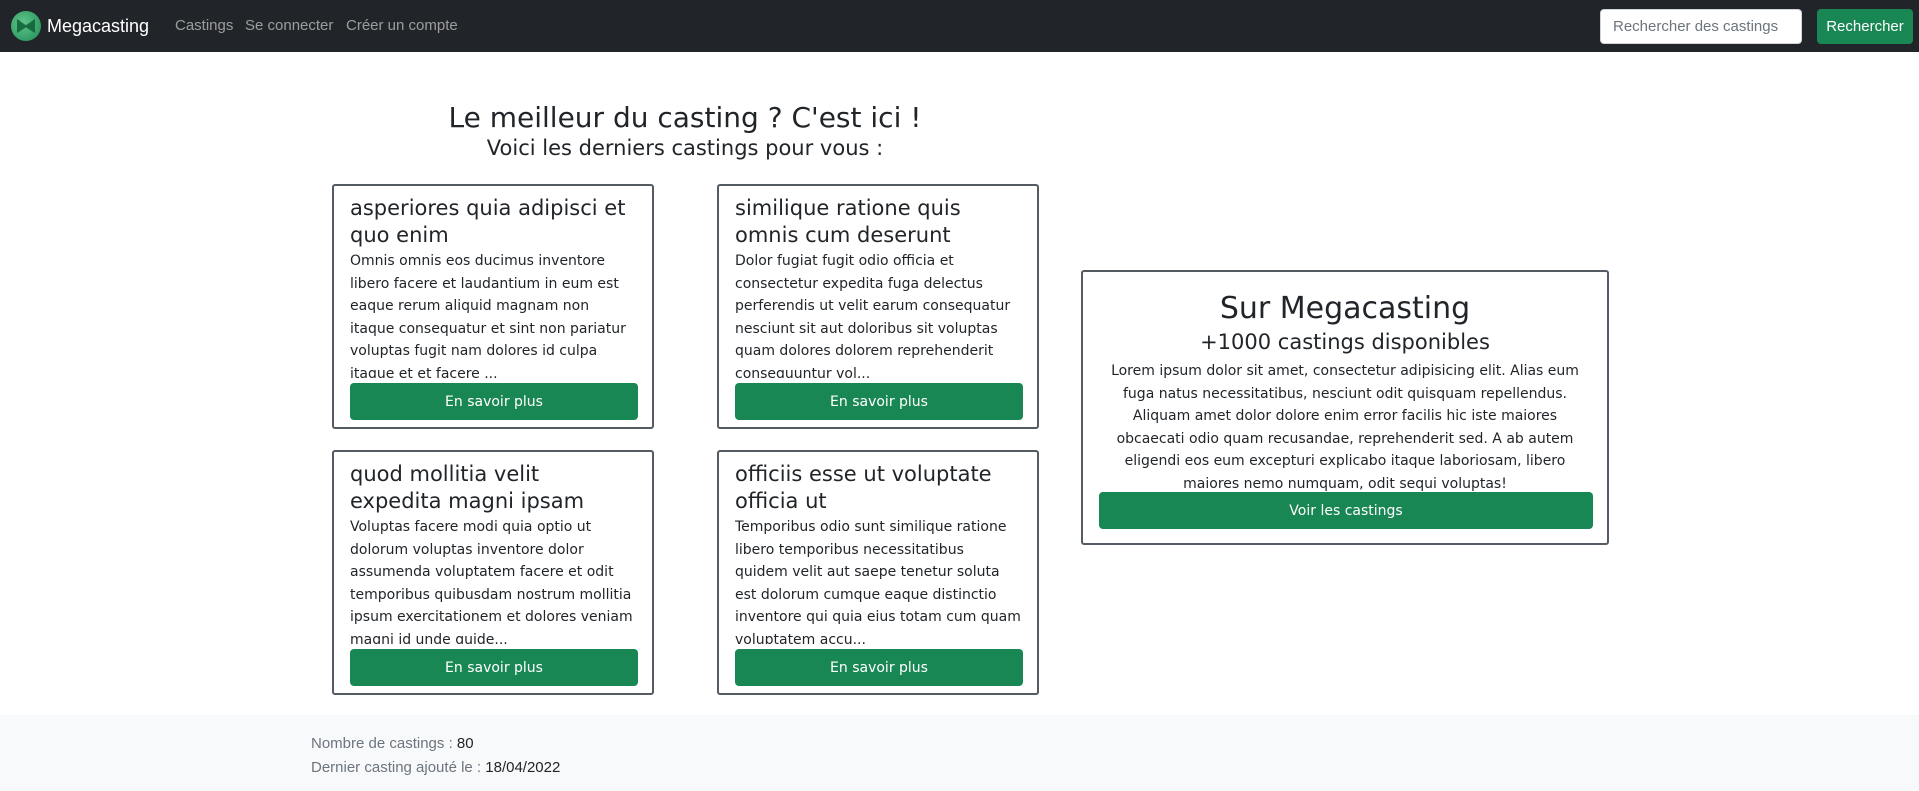 The image size is (1919, 791). Describe the element at coordinates (685, 148) in the screenshot. I see `page-subtitle: Voici les derniers castings pour vous :` at that location.